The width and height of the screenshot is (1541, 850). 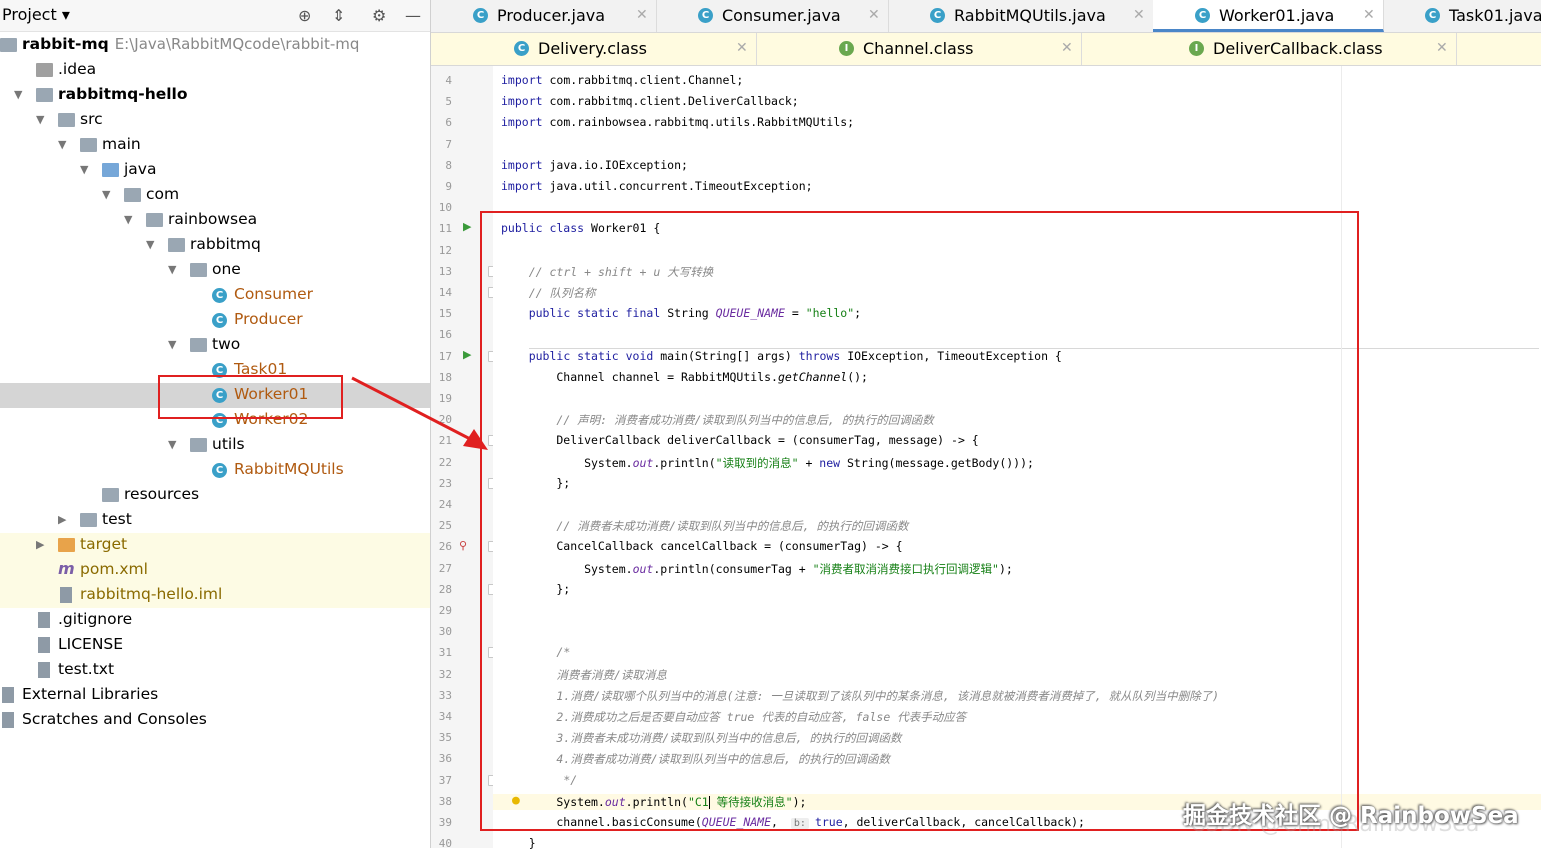 I want to click on project-header: Project ▾ ⊕ ⇕ ⚙ —, so click(x=215, y=16).